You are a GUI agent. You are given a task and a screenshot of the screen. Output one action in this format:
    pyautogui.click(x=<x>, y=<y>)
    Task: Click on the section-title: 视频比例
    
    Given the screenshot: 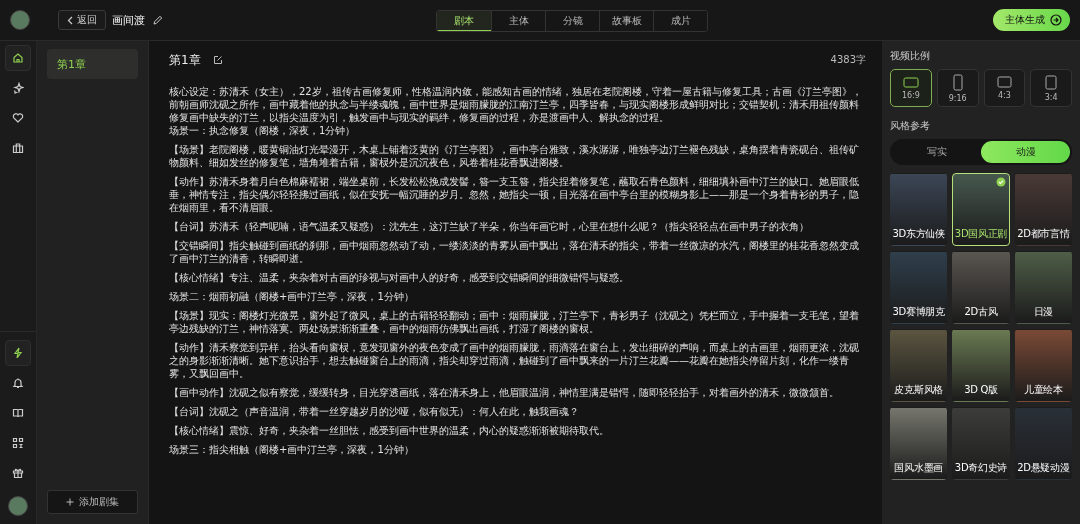 What is the action you would take?
    pyautogui.click(x=910, y=56)
    